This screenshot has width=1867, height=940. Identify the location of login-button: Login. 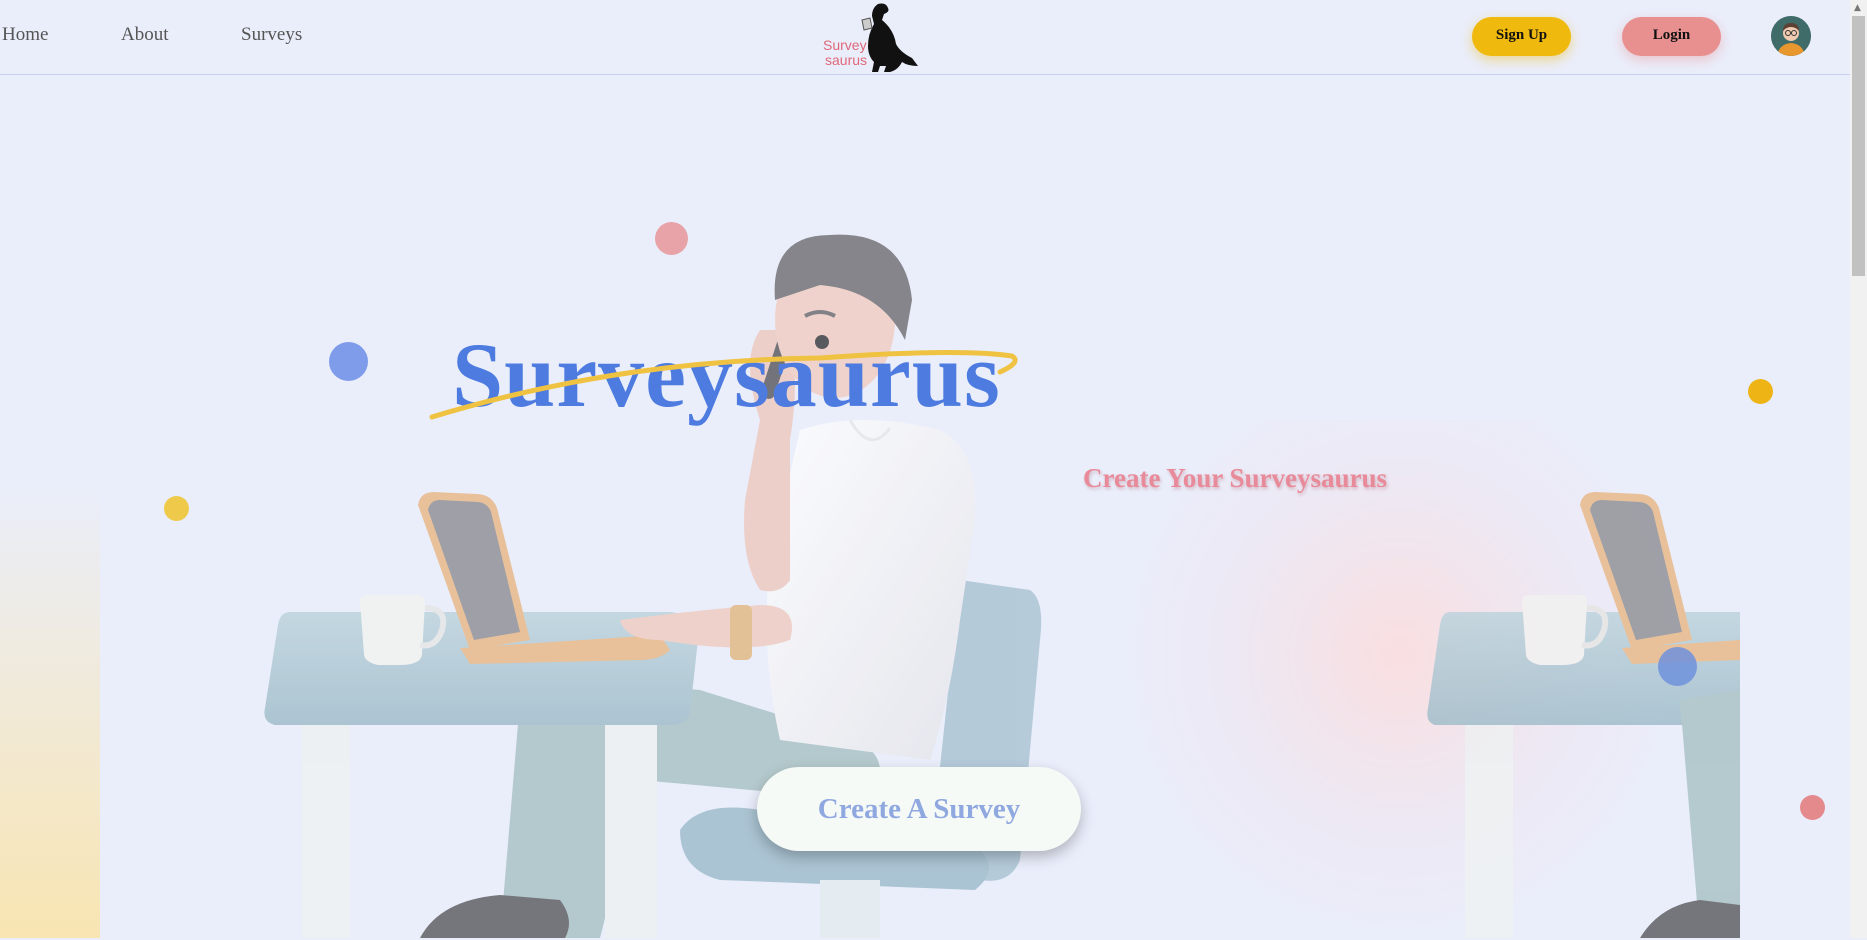
(1671, 36).